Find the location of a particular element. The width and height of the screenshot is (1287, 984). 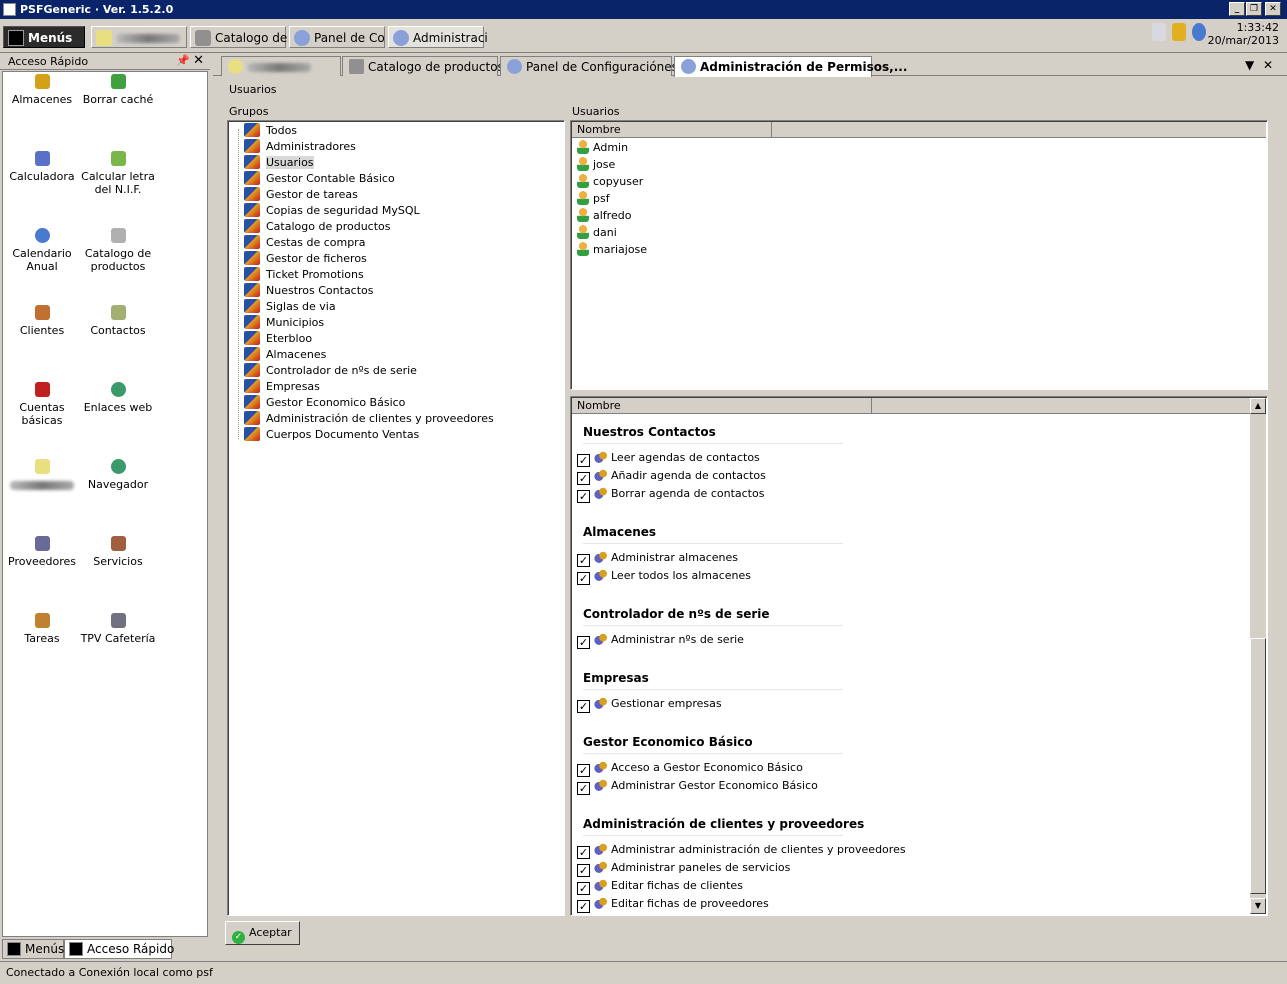

restore-button: ❐ is located at coordinates (1254, 9).